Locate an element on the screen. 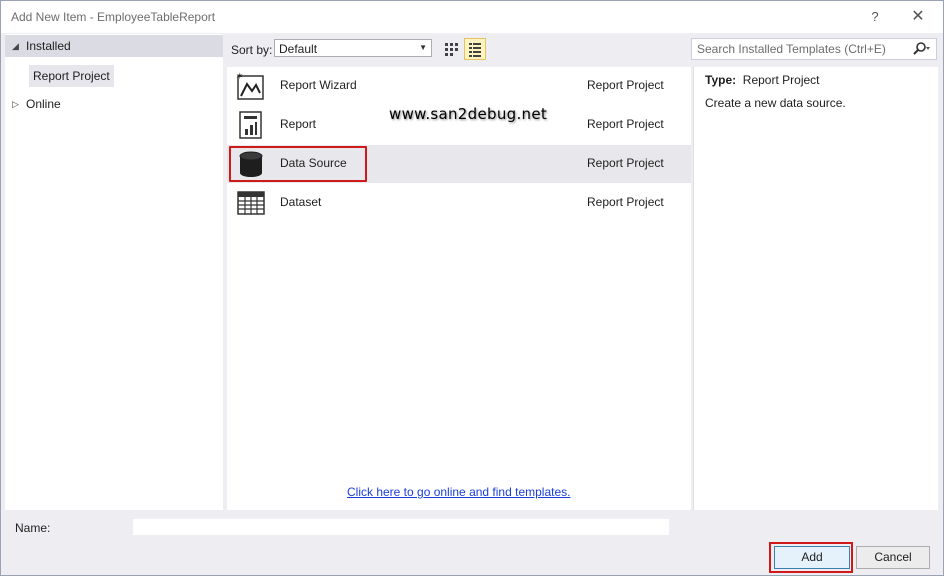 The width and height of the screenshot is (944, 576). tree-item-label: Report Project is located at coordinates (71, 76).